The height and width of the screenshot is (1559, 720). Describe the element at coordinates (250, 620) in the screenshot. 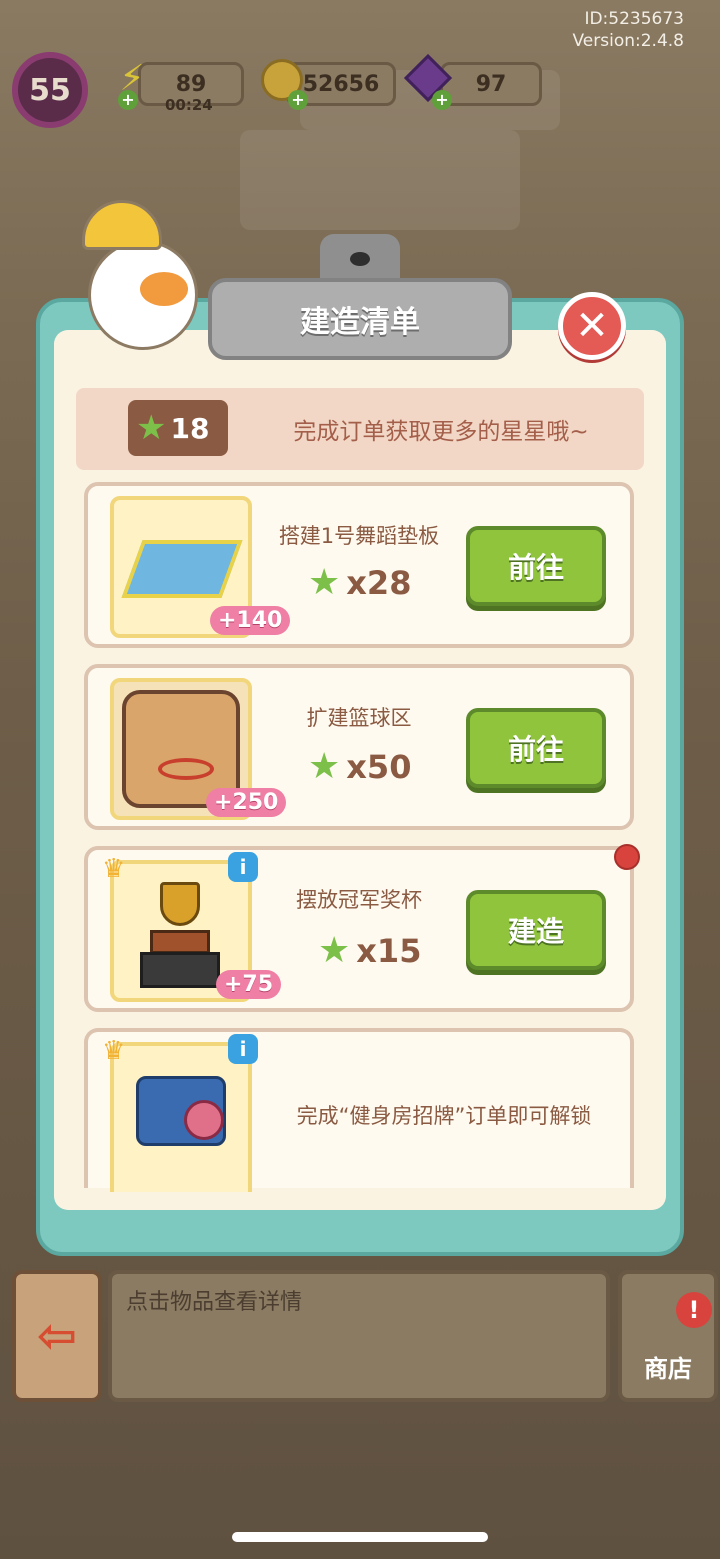

I see `bonus-badge: +140` at that location.